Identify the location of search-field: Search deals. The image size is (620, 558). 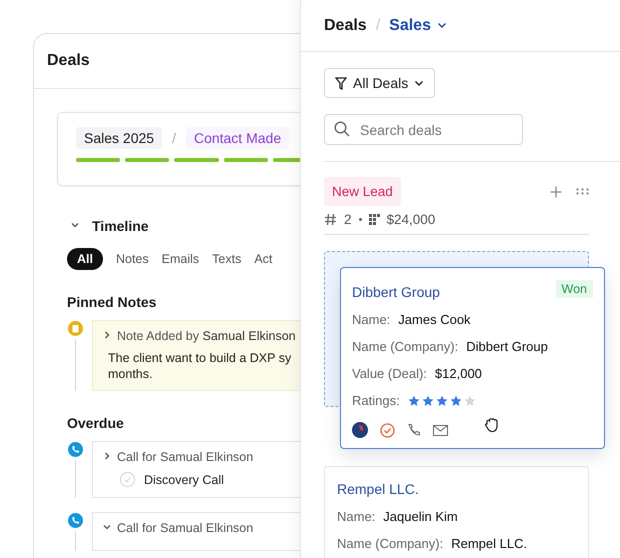
(423, 129).